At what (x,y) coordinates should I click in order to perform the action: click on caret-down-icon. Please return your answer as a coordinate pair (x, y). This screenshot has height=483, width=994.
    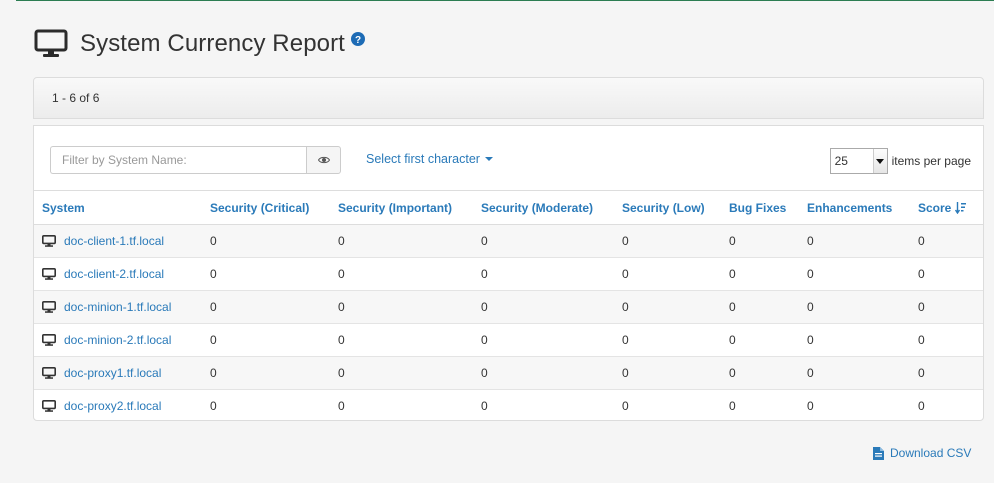
    Looking at the image, I should click on (488, 159).